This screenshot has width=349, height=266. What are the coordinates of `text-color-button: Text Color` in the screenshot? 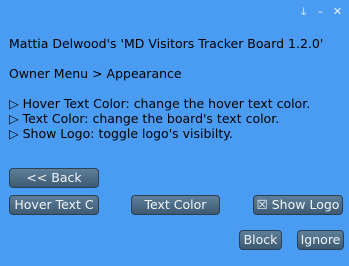 It's located at (175, 205).